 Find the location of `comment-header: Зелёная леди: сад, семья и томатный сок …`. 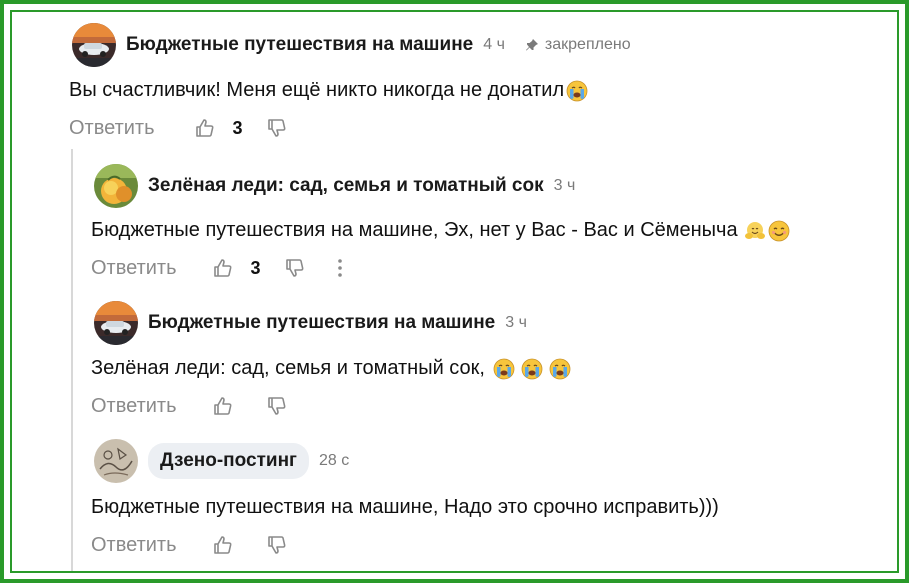

comment-header: Зелёная леди: сад, семья и томатный сок … is located at coordinates (495, 186).